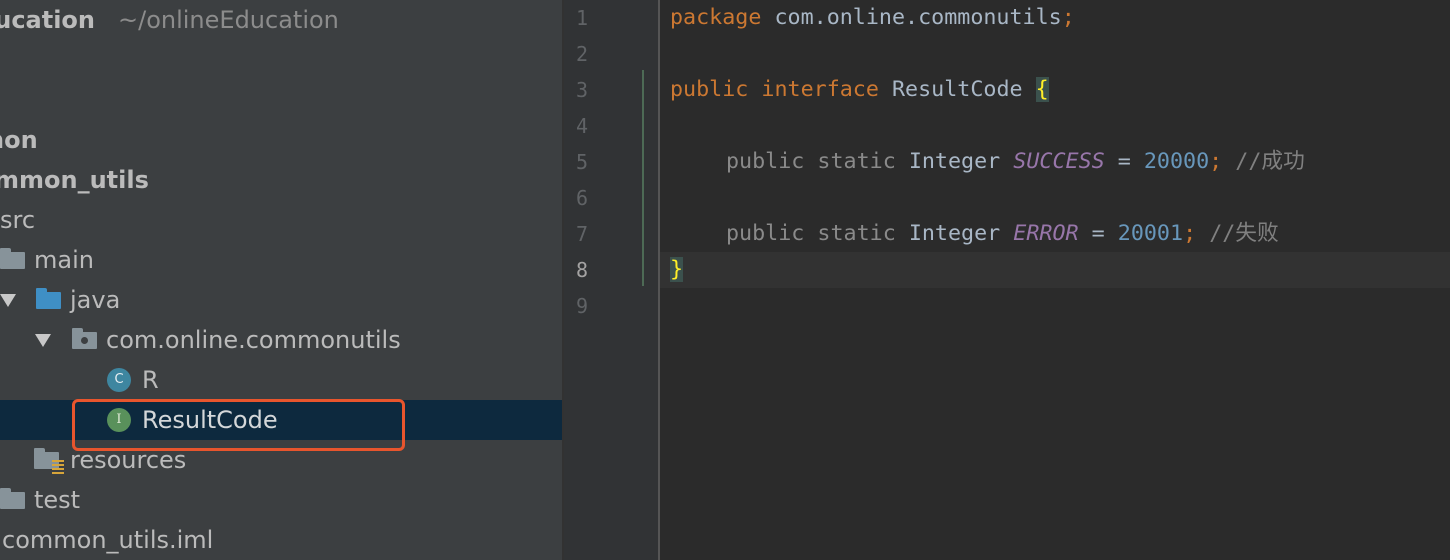 This screenshot has height=560, width=1450. Describe the element at coordinates (281, 220) in the screenshot. I see `tree-item-src: src` at that location.